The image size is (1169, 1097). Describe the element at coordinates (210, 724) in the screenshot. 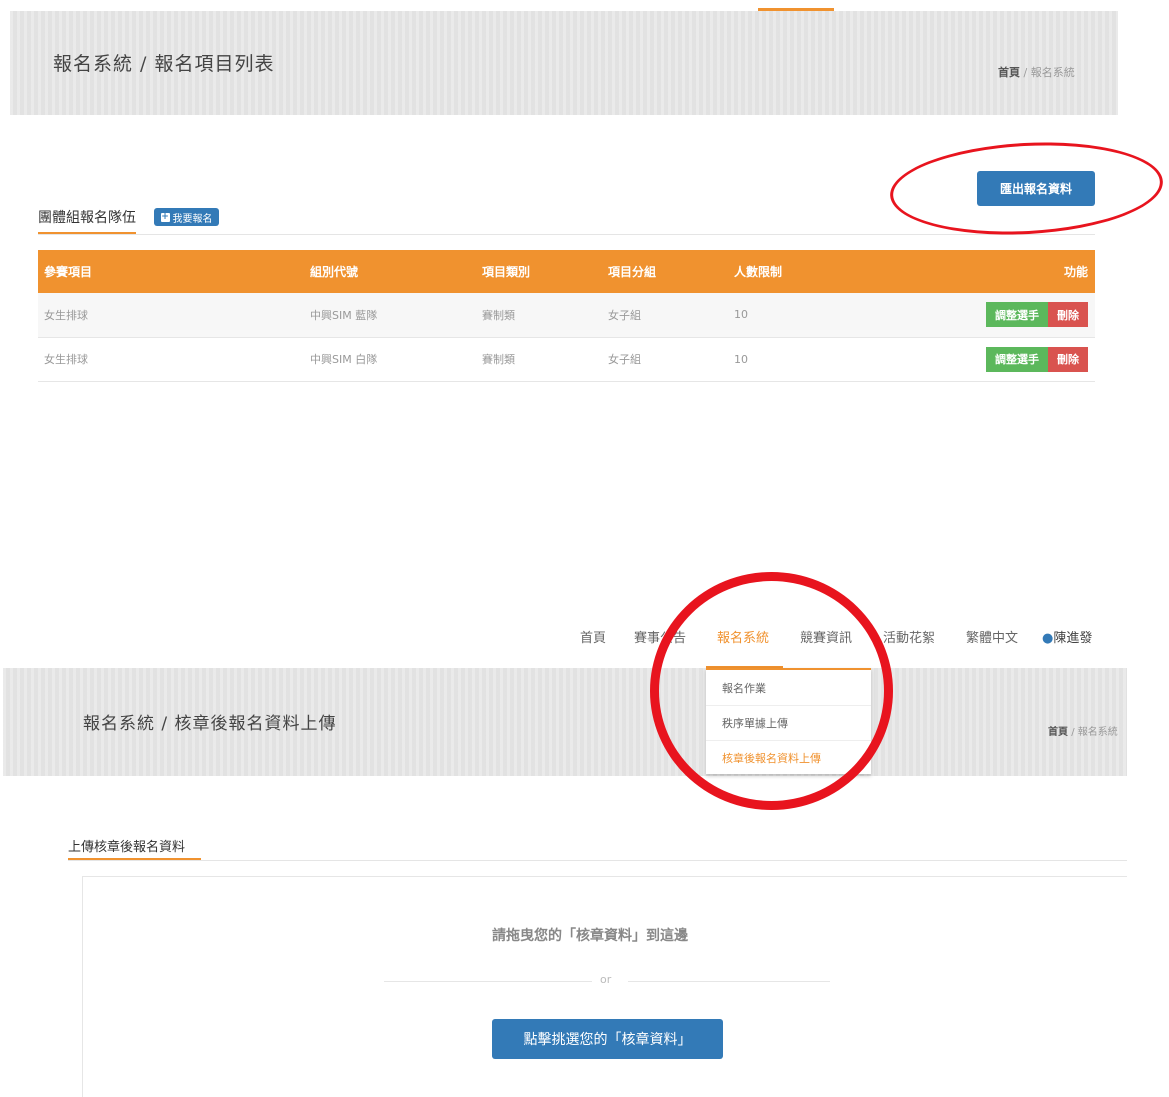

I see `page-title: 報名系統 / 核章後報名資料上傳` at that location.